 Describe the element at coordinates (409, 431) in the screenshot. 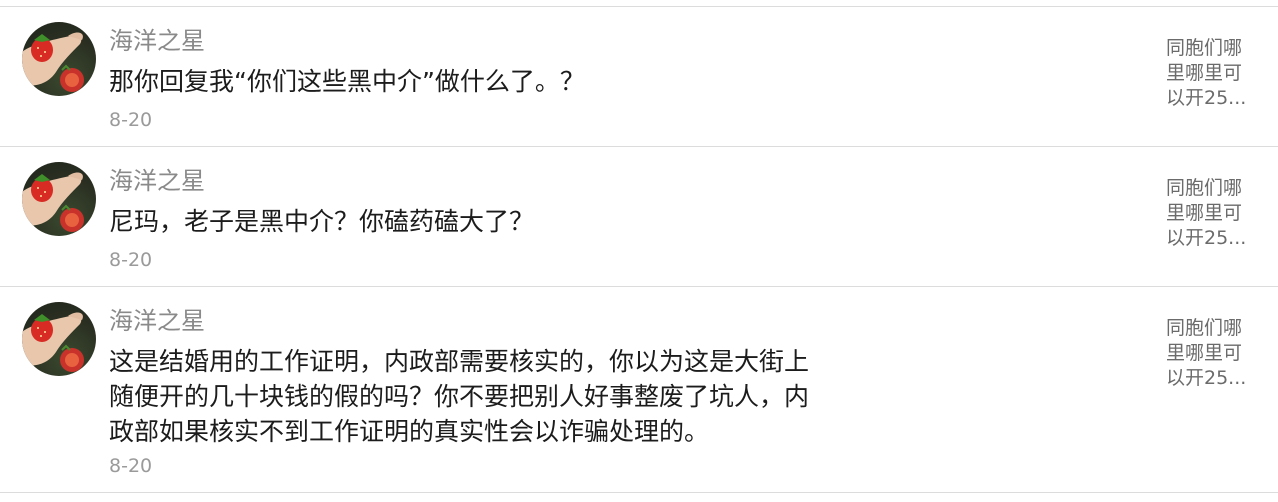

I see `comment-text-line: 政部如果核实不到工作证明的真实性会以诈骗处理的。` at that location.